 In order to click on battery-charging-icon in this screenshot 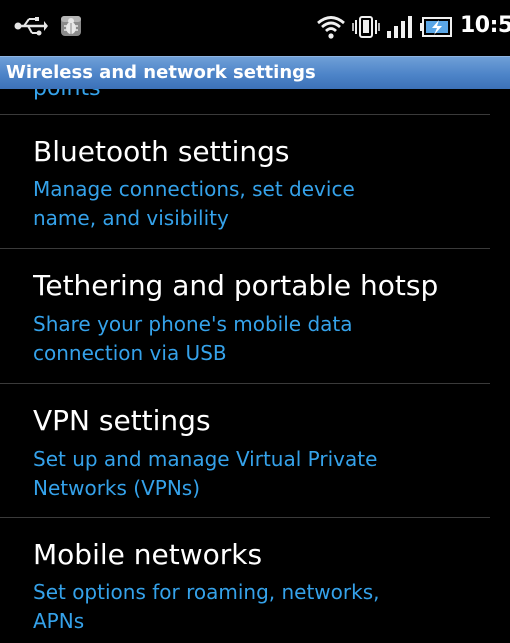, I will do `click(436, 27)`.